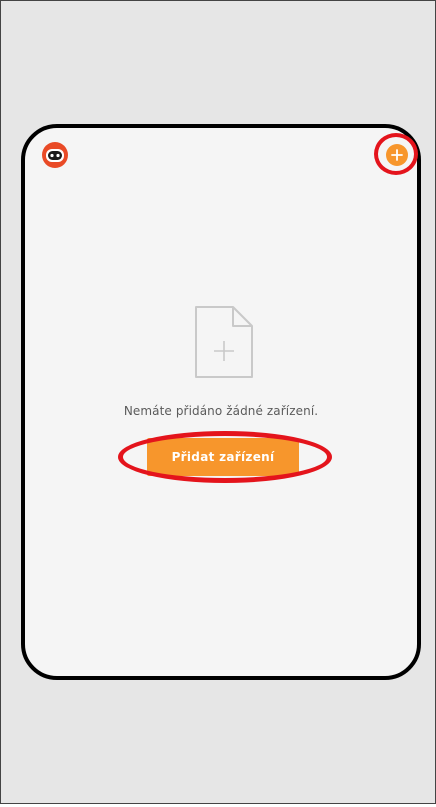 The height and width of the screenshot is (807, 436). Describe the element at coordinates (224, 342) in the screenshot. I see `add-document-icon` at that location.